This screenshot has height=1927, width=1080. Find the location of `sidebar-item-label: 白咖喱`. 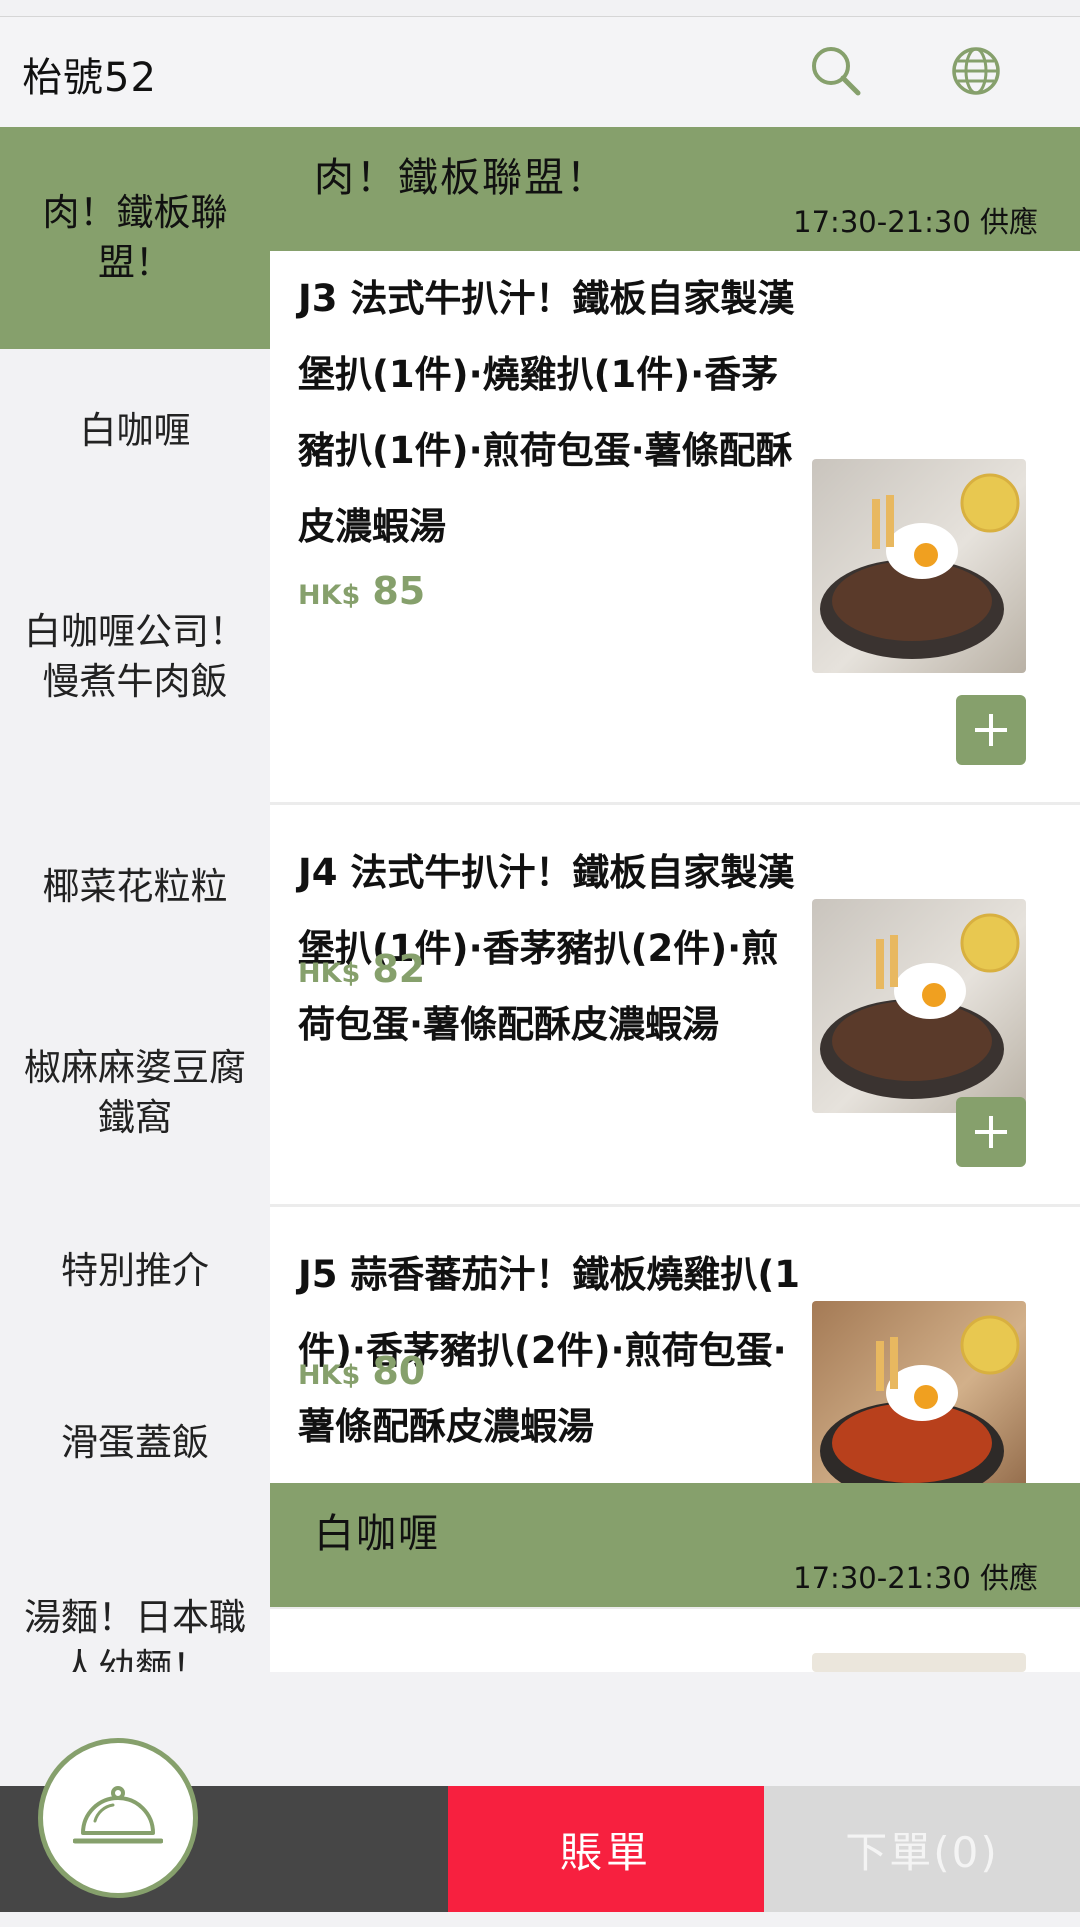

sidebar-item-label: 白咖喱 is located at coordinates (135, 430).